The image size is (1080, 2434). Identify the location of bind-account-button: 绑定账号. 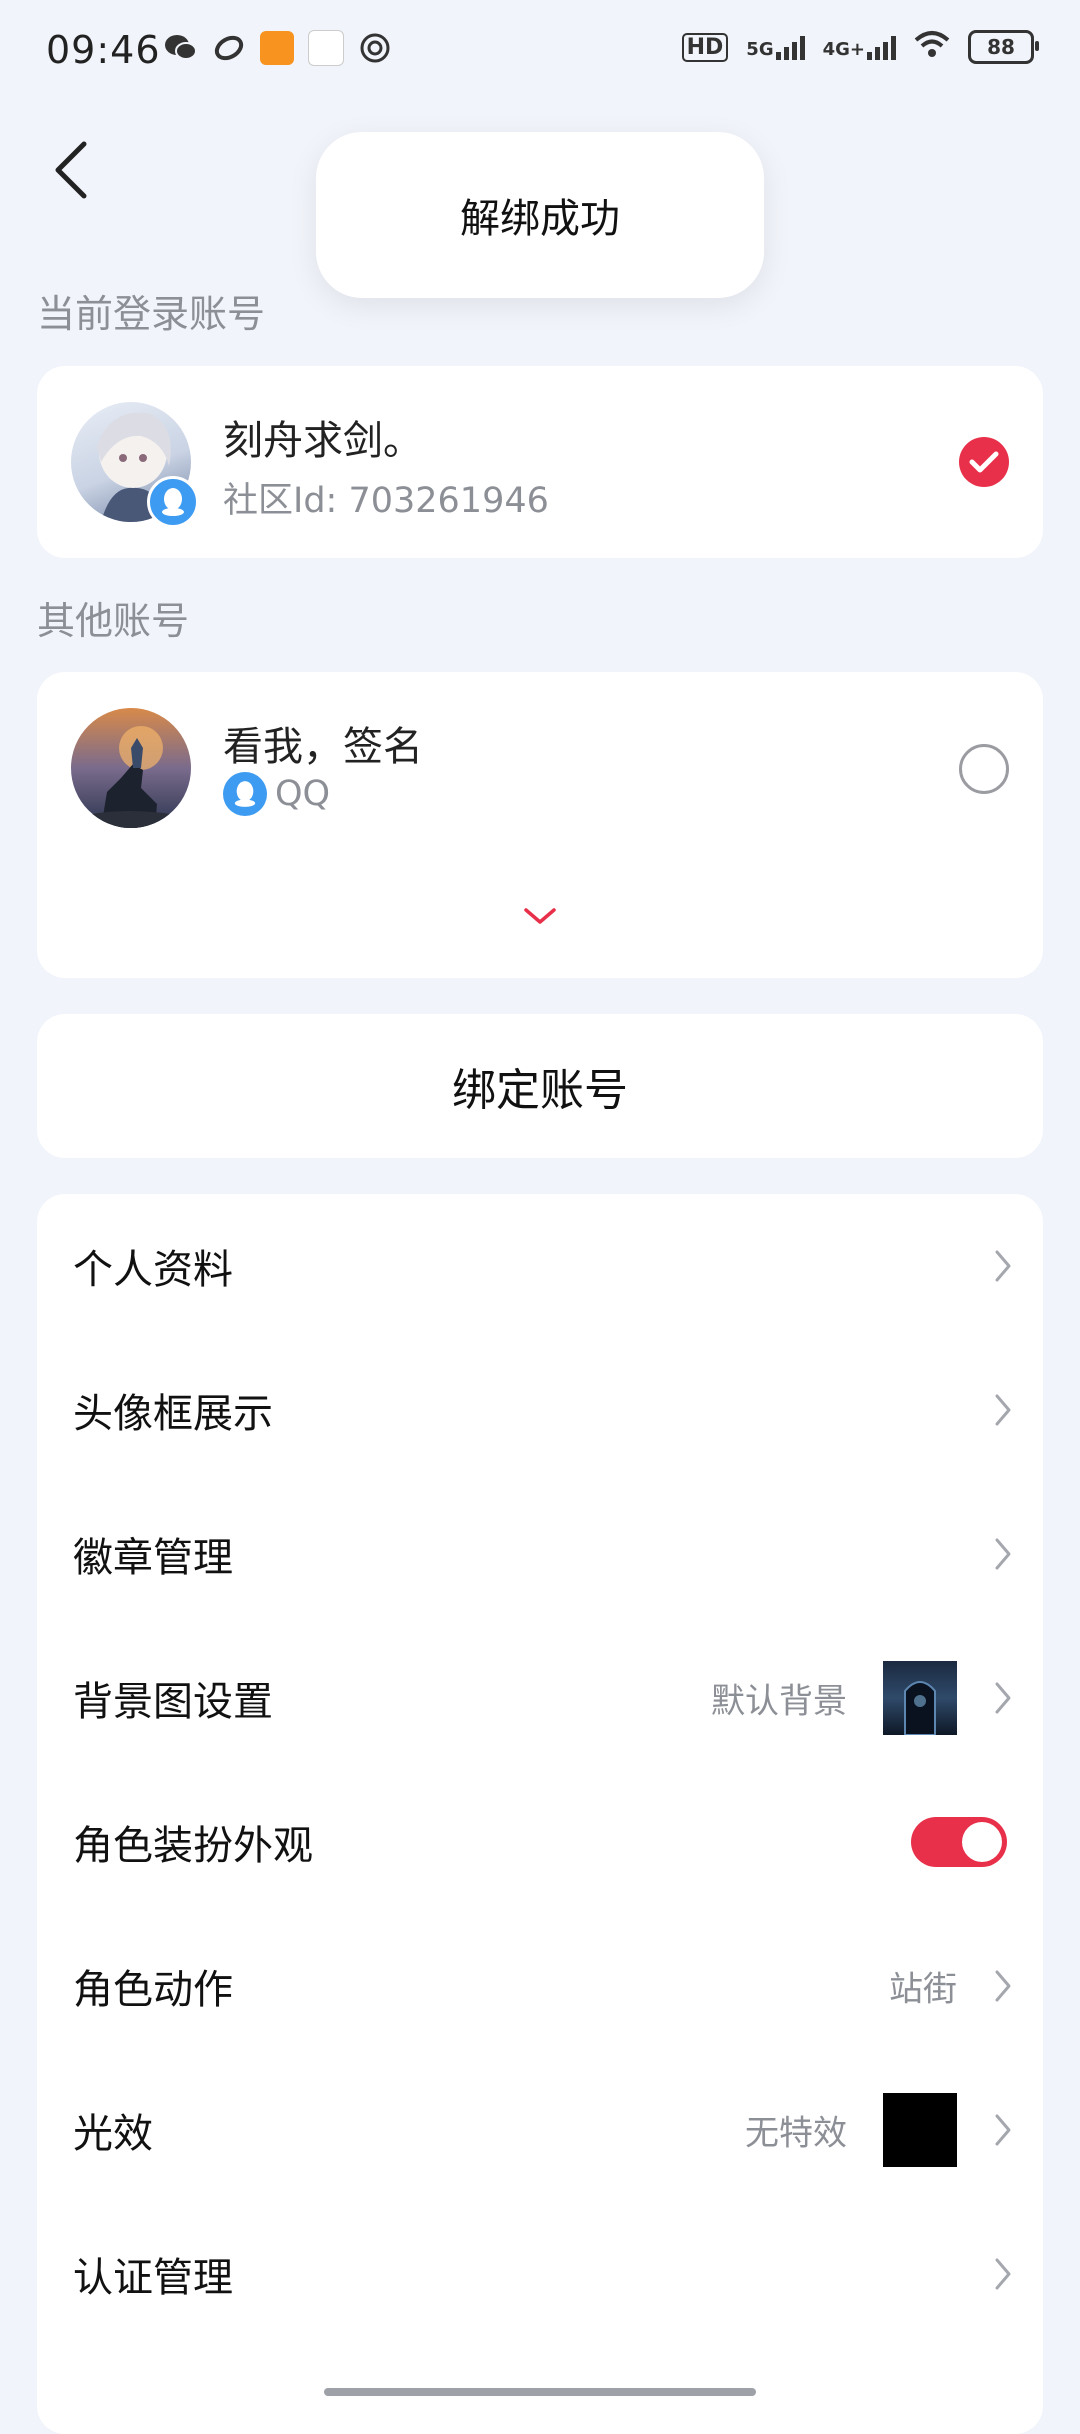
(540, 1086).